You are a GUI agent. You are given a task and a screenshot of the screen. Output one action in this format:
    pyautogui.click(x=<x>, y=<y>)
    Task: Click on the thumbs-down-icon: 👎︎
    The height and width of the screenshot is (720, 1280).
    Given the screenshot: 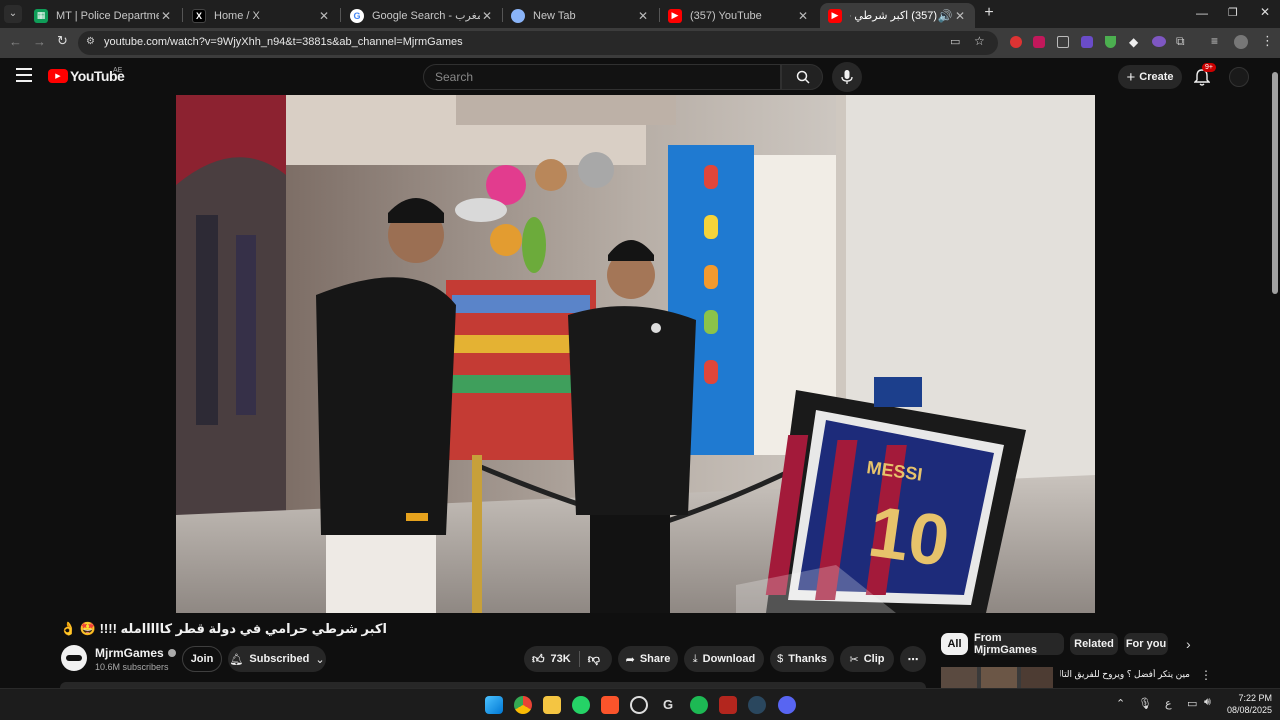 What is the action you would take?
    pyautogui.click(x=594, y=659)
    